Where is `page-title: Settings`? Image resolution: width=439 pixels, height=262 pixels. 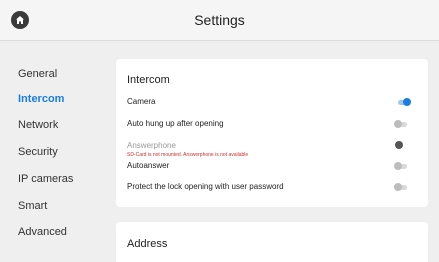
page-title: Settings is located at coordinates (219, 20).